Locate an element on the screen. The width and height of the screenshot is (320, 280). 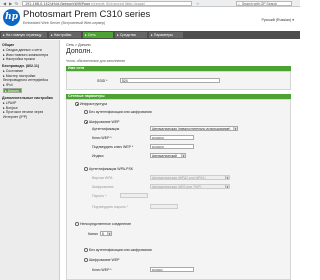
no-auth-label: Без аутентификации или шифрования is located at coordinates (120, 112).